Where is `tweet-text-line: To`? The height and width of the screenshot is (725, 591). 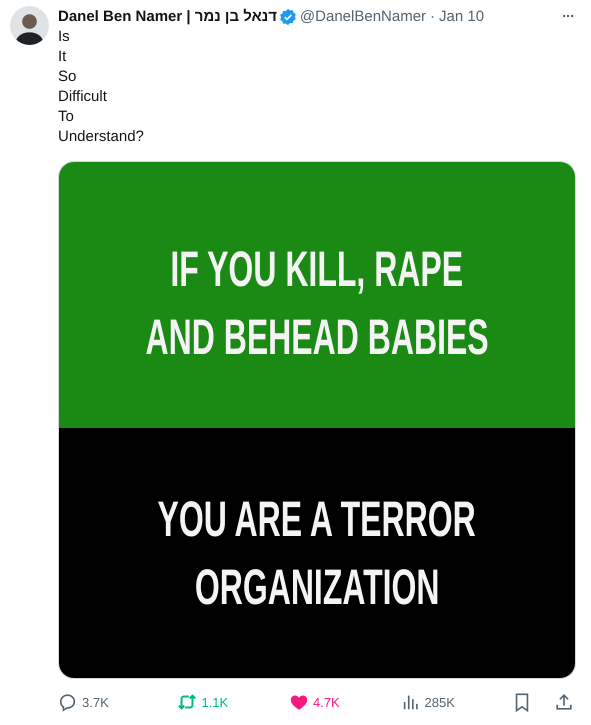
tweet-text-line: To is located at coordinates (66, 117).